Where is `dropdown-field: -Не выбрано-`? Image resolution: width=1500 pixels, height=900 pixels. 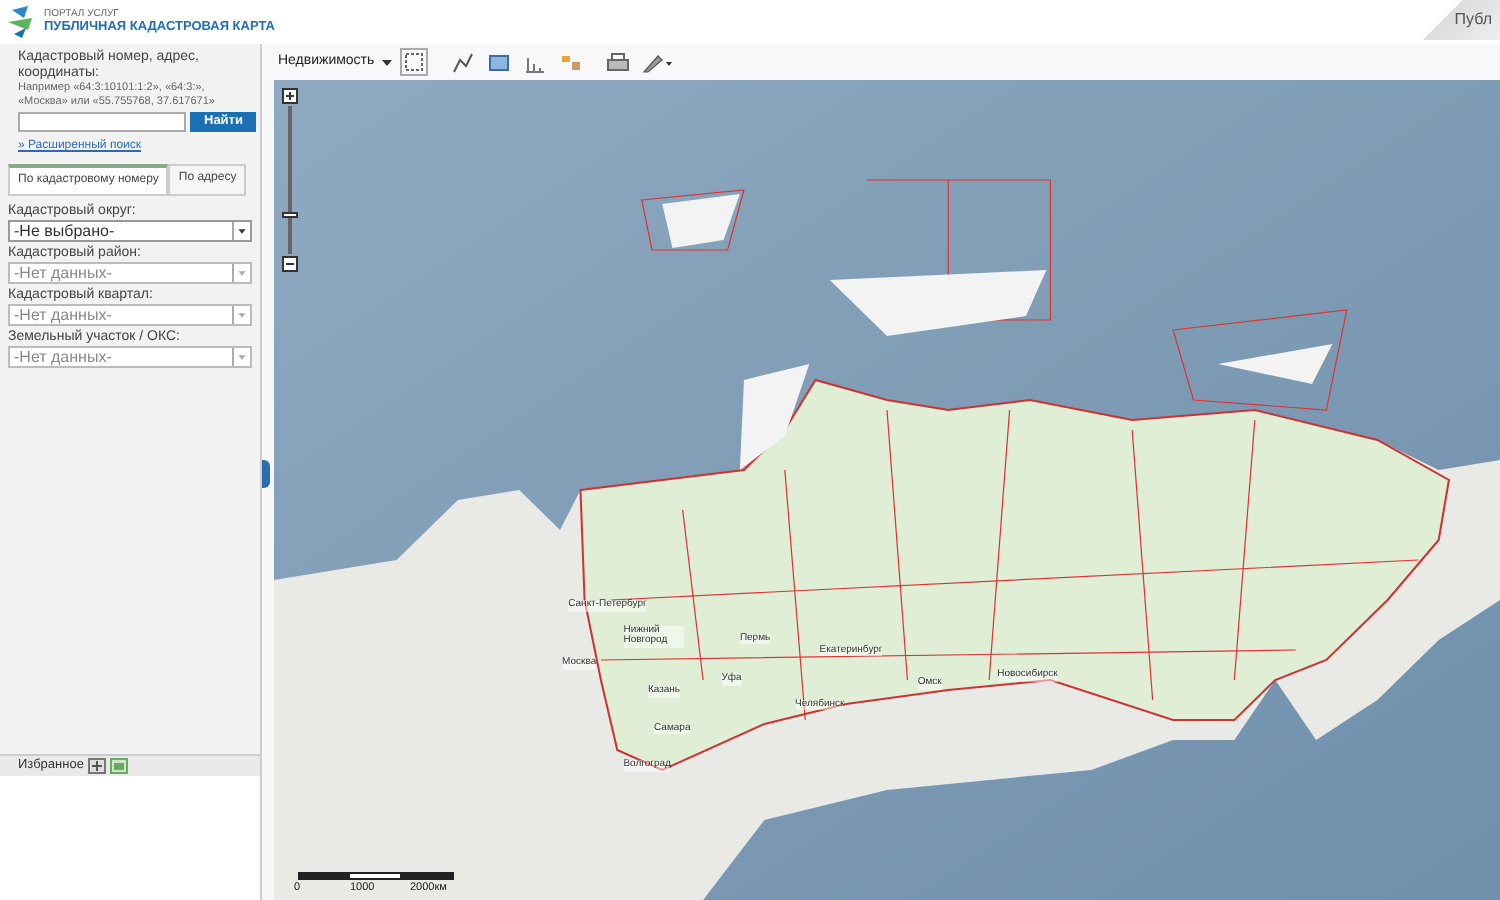 dropdown-field: -Не выбрано- is located at coordinates (130, 231).